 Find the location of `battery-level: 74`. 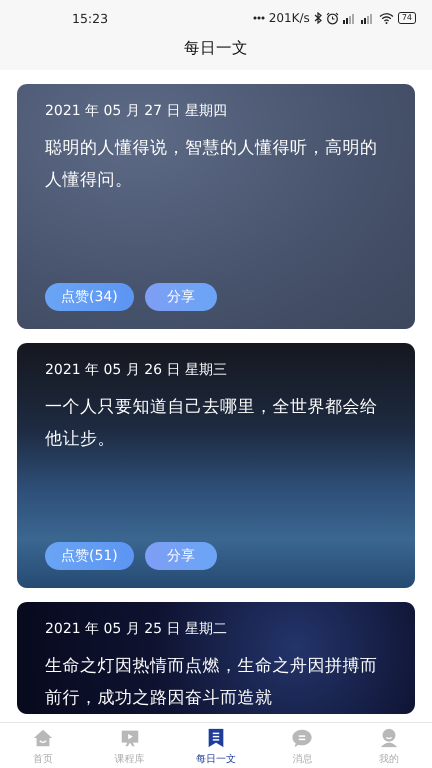

battery-level: 74 is located at coordinates (407, 18).